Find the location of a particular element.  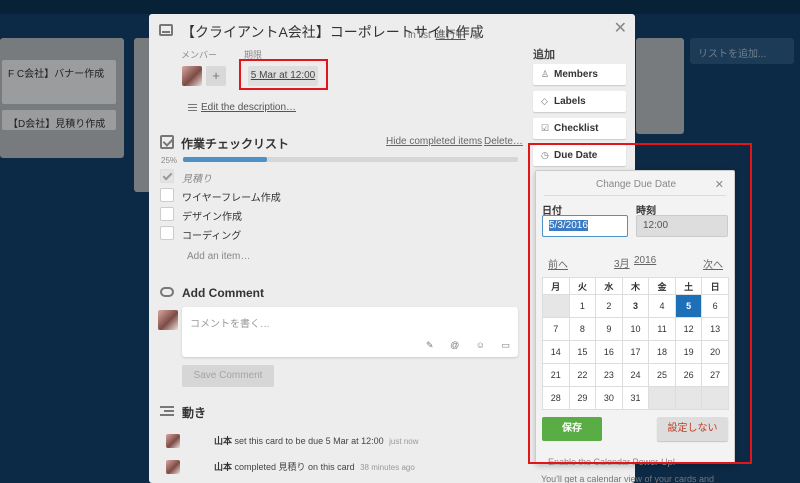

activity-title: 動き is located at coordinates (194, 413).